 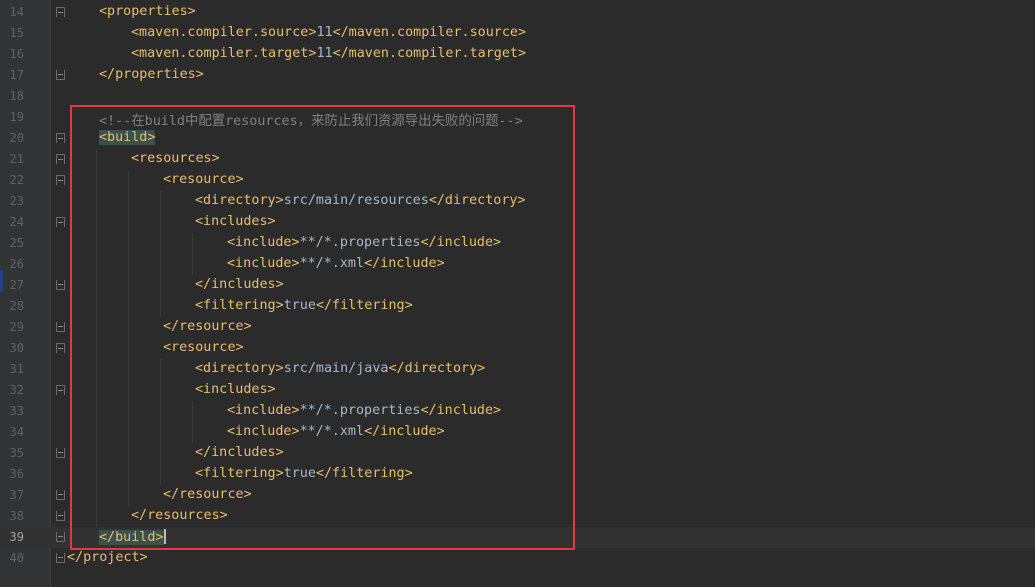 I want to click on code-text: <properties>, so click(x=147, y=11).